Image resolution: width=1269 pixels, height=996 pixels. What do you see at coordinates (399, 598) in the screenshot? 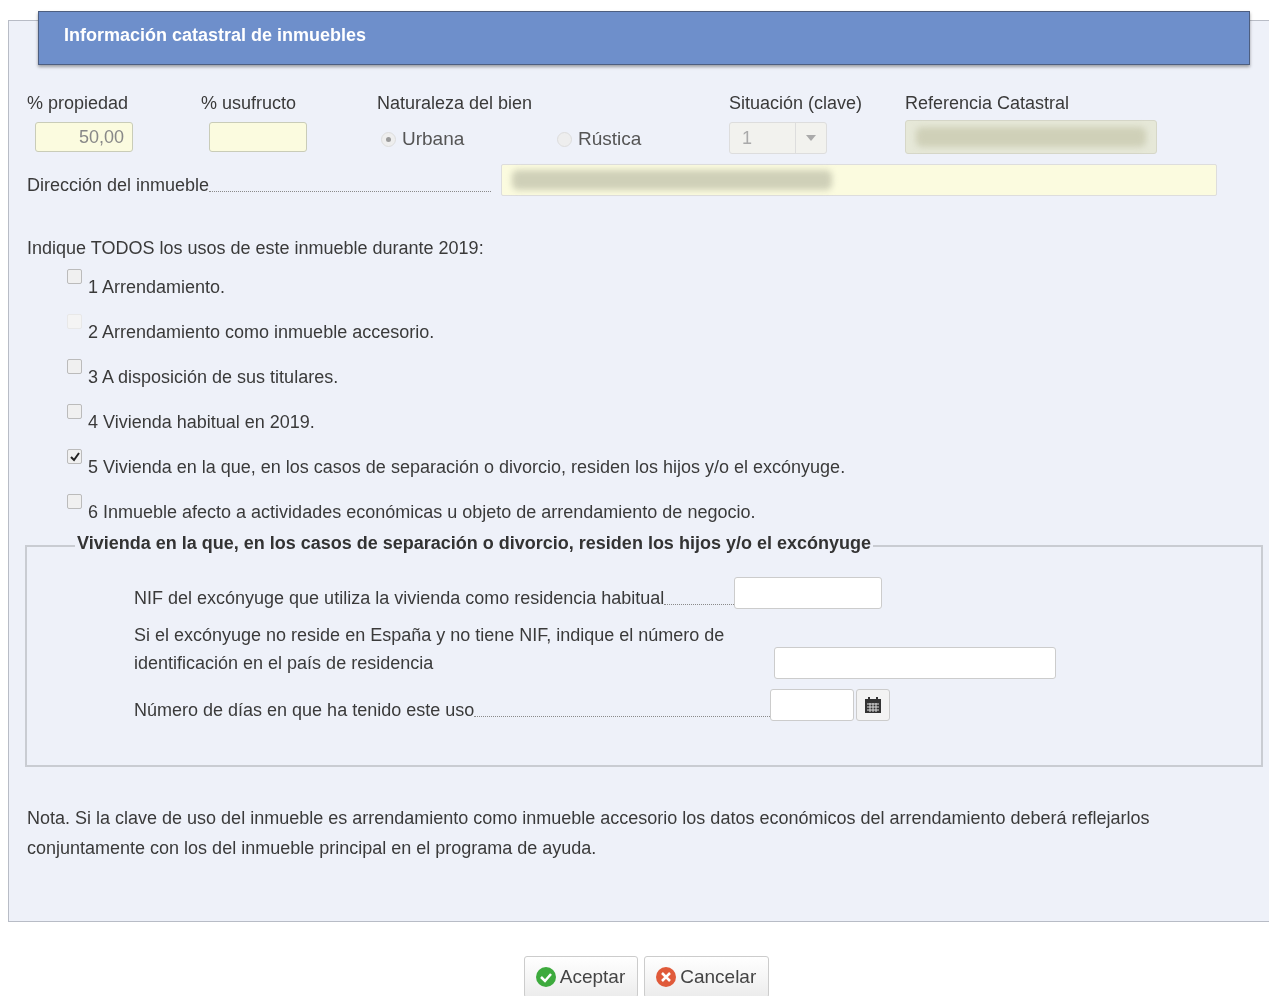
I see `field-label: NIF del excónyuge que utiliza la vivienda como residencia habitual` at bounding box center [399, 598].